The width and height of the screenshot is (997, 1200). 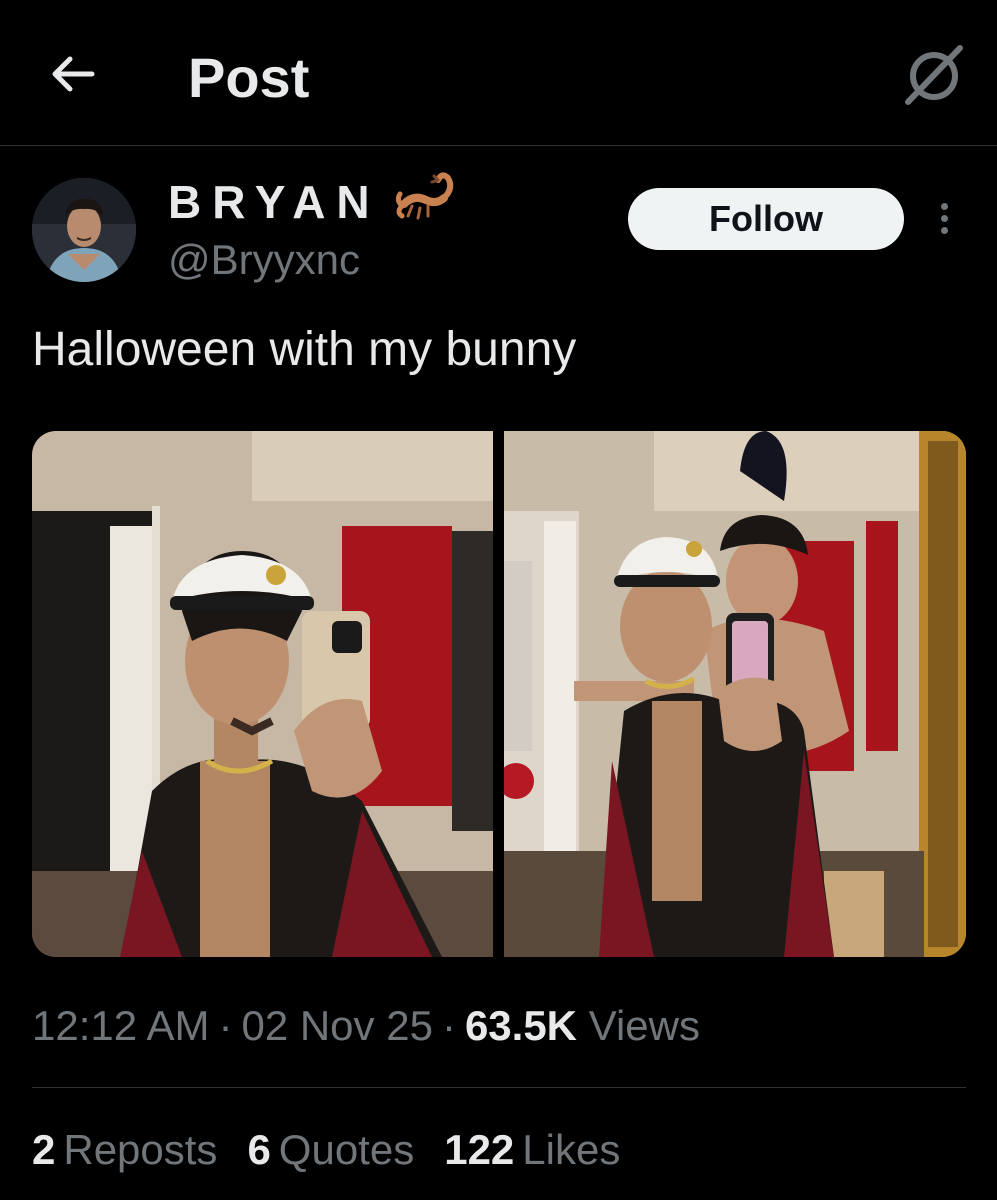 What do you see at coordinates (766, 219) in the screenshot?
I see `follow-button: Follow` at bounding box center [766, 219].